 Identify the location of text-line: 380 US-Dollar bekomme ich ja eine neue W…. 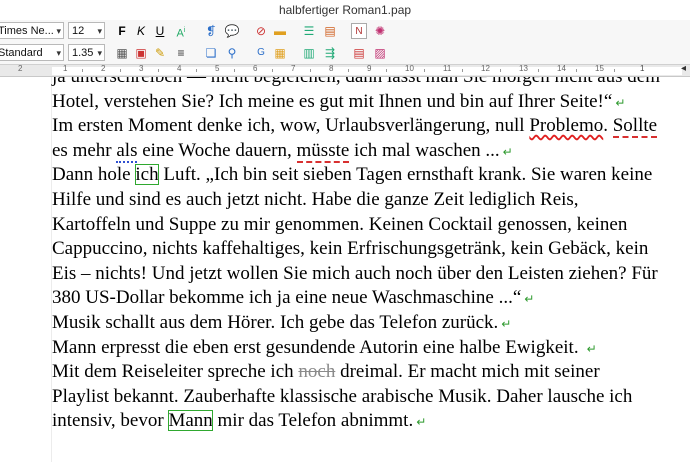
(293, 298).